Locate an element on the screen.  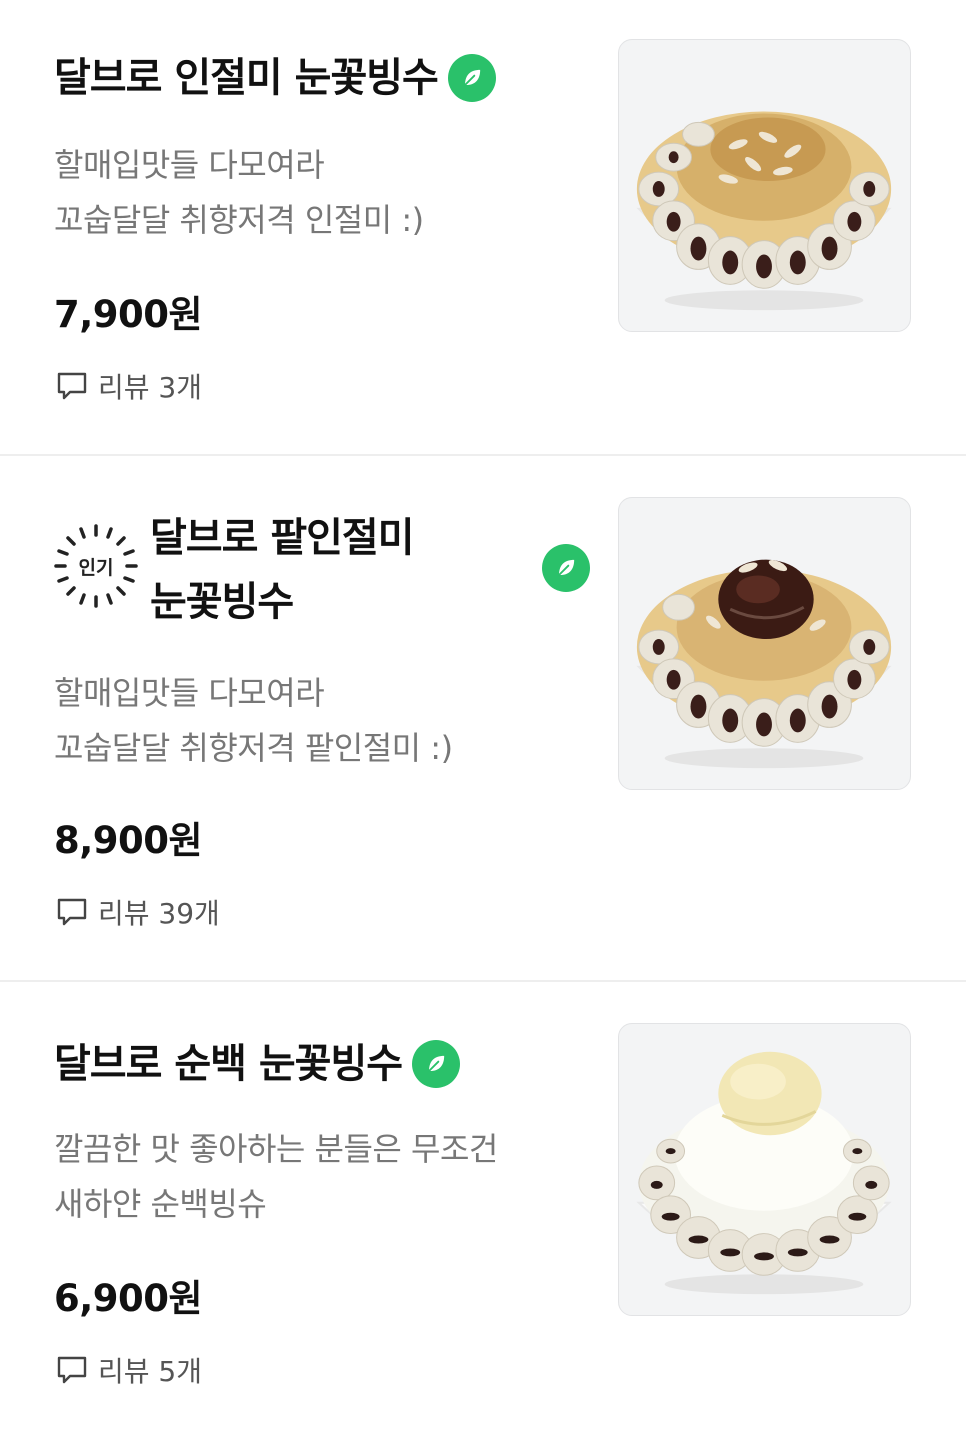
menu-item-description-line2: 꼬숩달달 취향저격 인절미 :) is located at coordinates (239, 220).